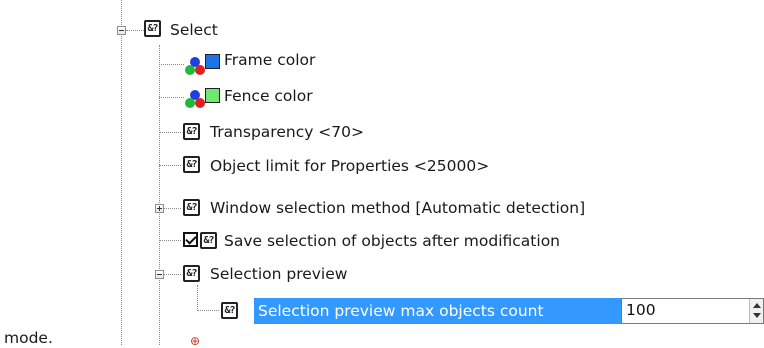 The height and width of the screenshot is (348, 764). What do you see at coordinates (287, 132) in the screenshot?
I see `tree-item-transparency: Transparency <70>` at bounding box center [287, 132].